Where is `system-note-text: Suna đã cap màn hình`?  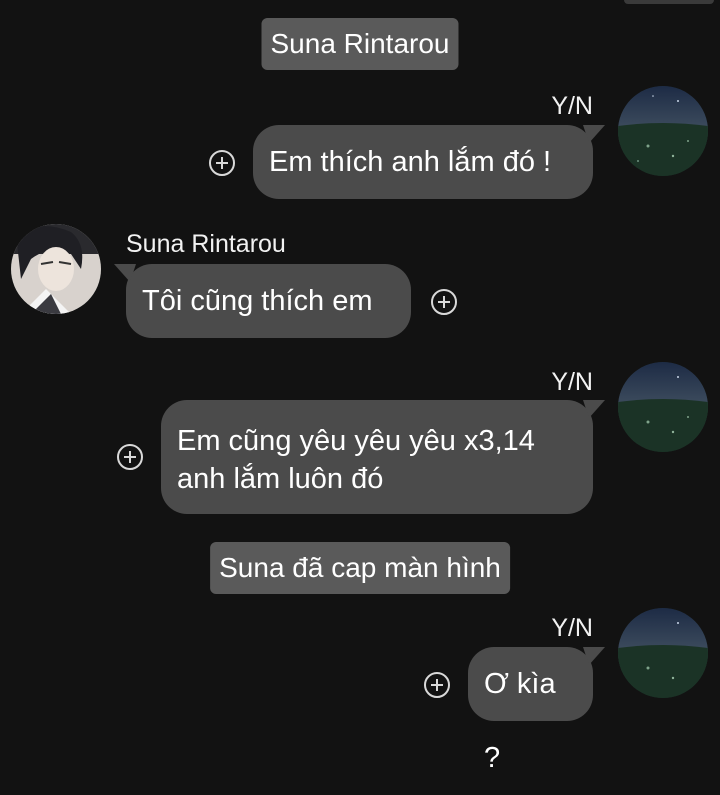
system-note-text: Suna đã cap màn hình is located at coordinates (360, 567).